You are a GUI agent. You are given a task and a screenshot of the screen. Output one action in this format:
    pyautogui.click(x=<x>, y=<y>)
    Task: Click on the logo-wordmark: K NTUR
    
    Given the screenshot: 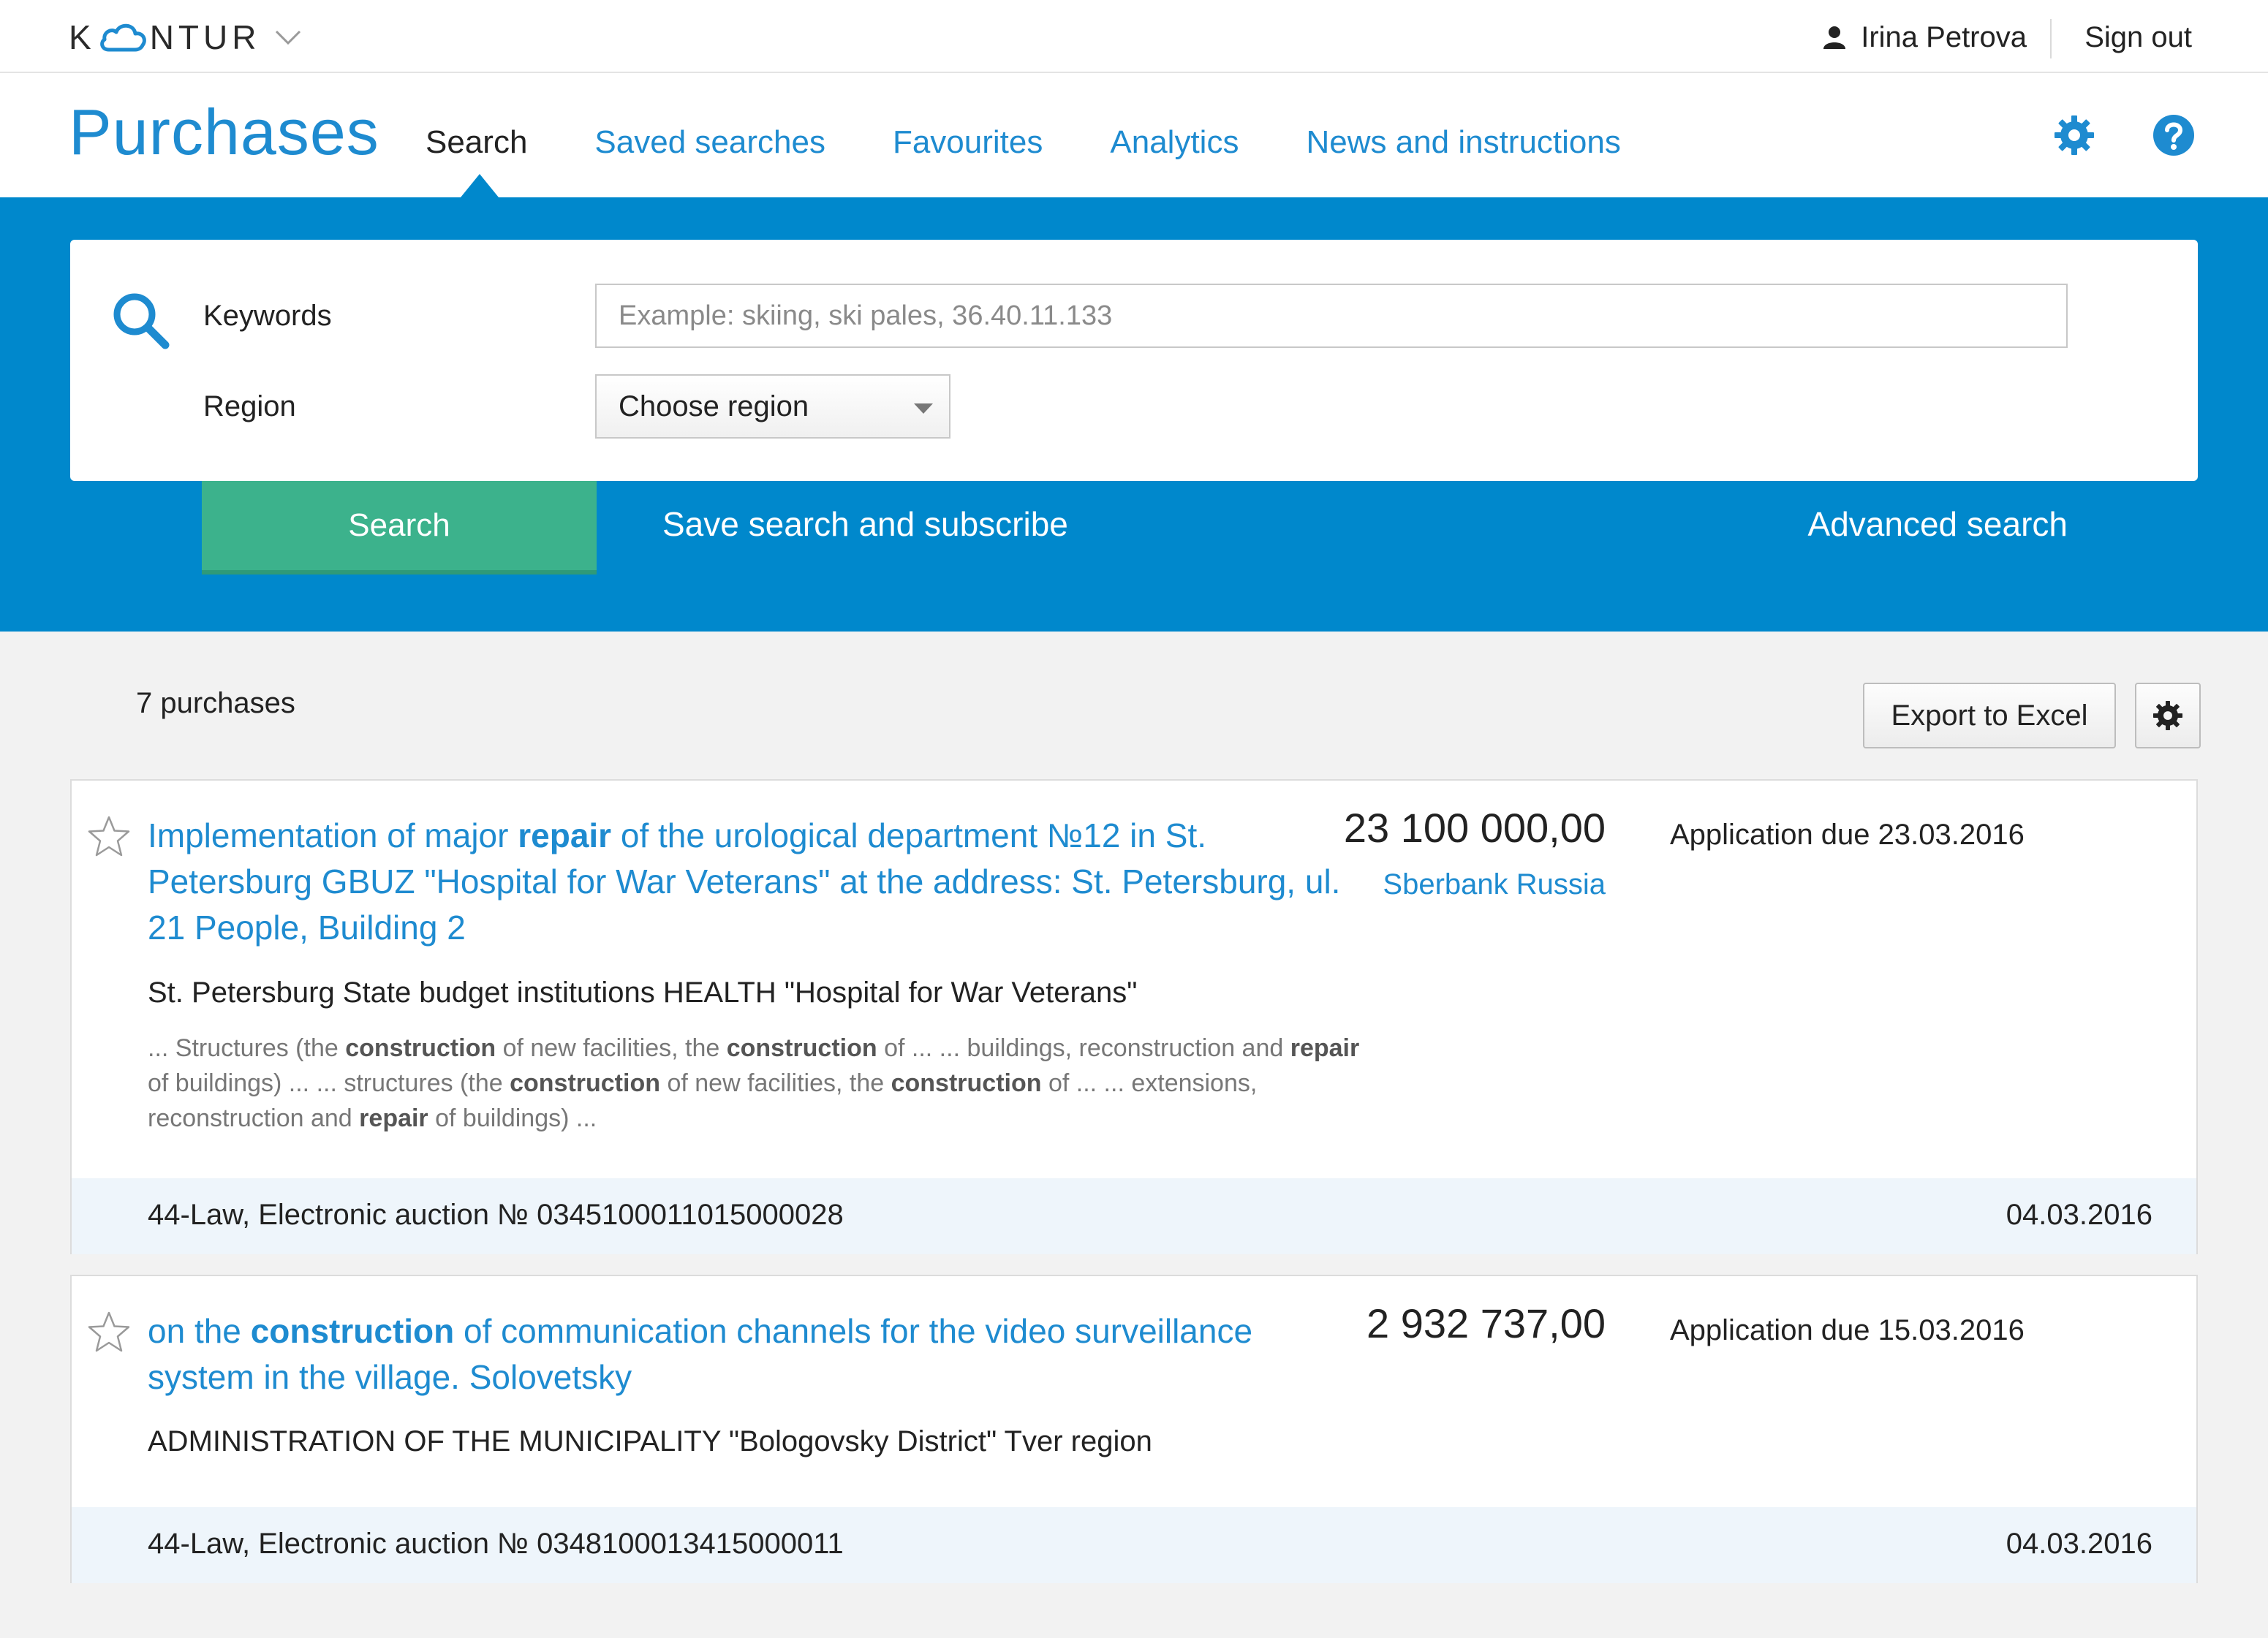 What is the action you would take?
    pyautogui.click(x=164, y=37)
    